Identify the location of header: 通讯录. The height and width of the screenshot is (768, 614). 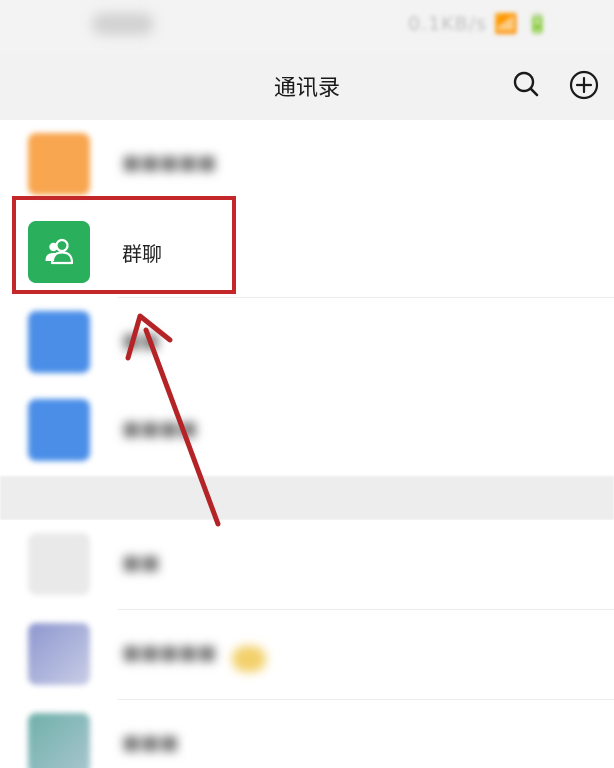
(307, 87).